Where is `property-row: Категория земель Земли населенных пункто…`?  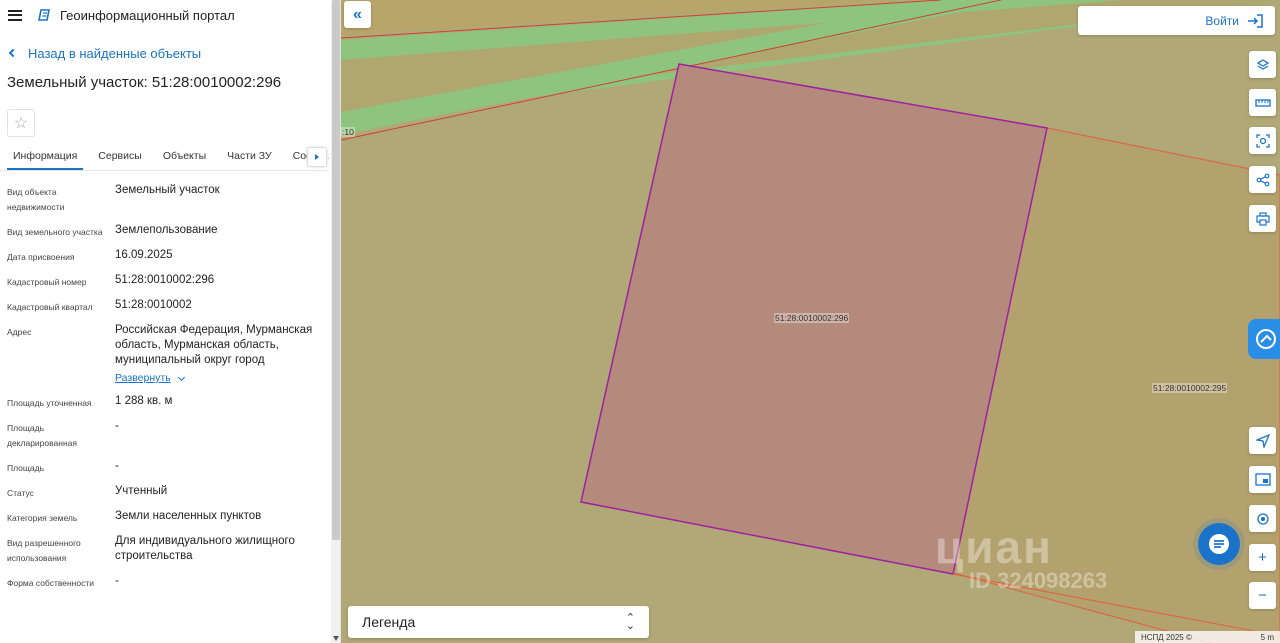 property-row: Категория земель Земли населенных пункто… is located at coordinates (170, 517).